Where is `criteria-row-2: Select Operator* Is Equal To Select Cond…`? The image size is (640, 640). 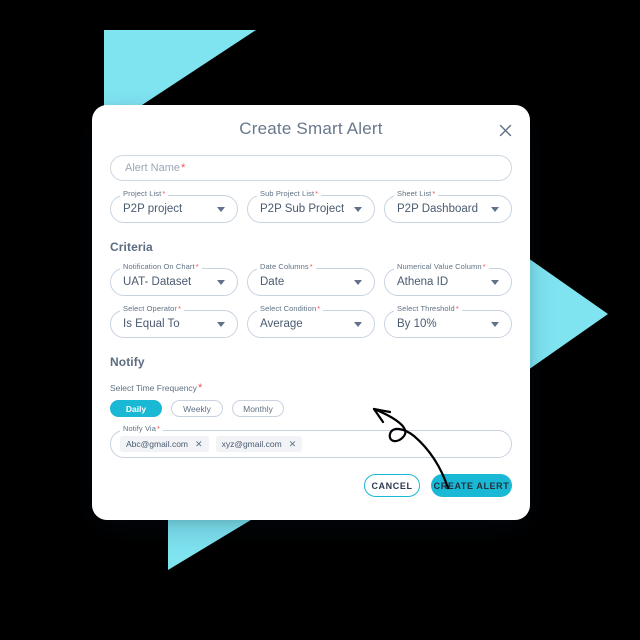 criteria-row-2: Select Operator* Is Equal To Select Cond… is located at coordinates (311, 321).